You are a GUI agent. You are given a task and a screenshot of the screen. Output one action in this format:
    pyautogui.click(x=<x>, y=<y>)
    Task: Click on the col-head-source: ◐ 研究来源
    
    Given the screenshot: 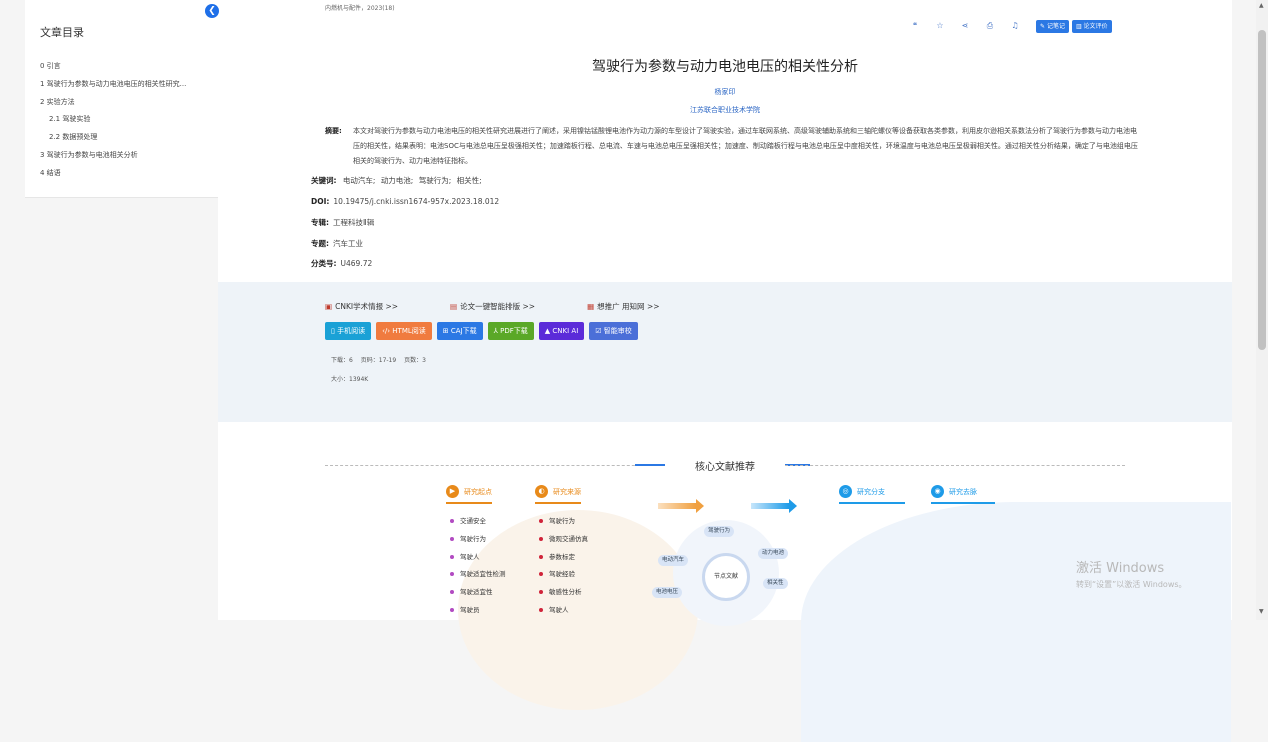 What is the action you would take?
    pyautogui.click(x=558, y=494)
    